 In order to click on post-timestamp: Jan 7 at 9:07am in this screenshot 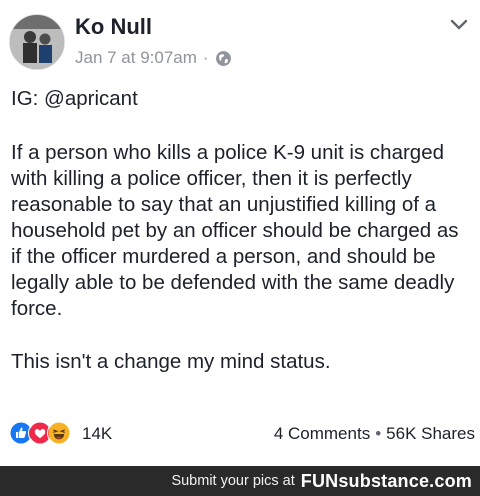, I will do `click(136, 58)`.